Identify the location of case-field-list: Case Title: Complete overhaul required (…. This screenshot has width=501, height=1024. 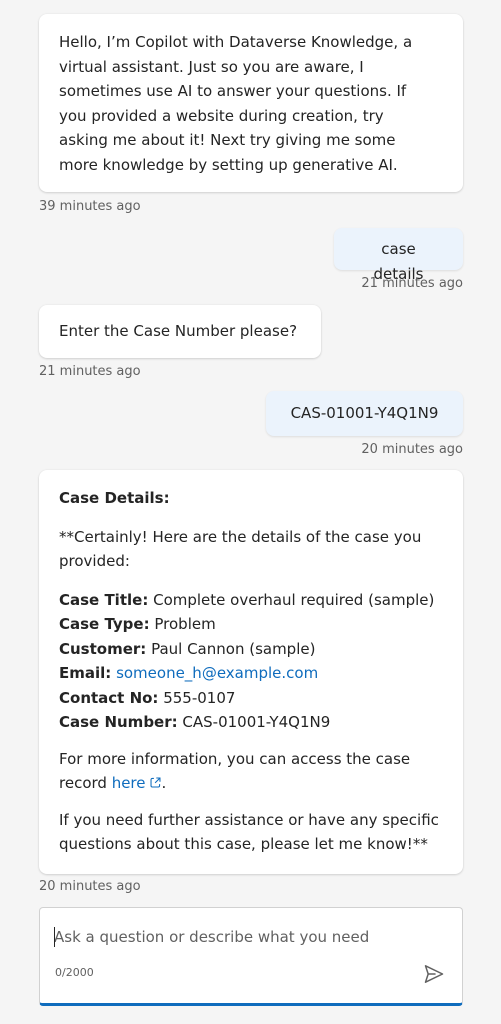
(251, 661).